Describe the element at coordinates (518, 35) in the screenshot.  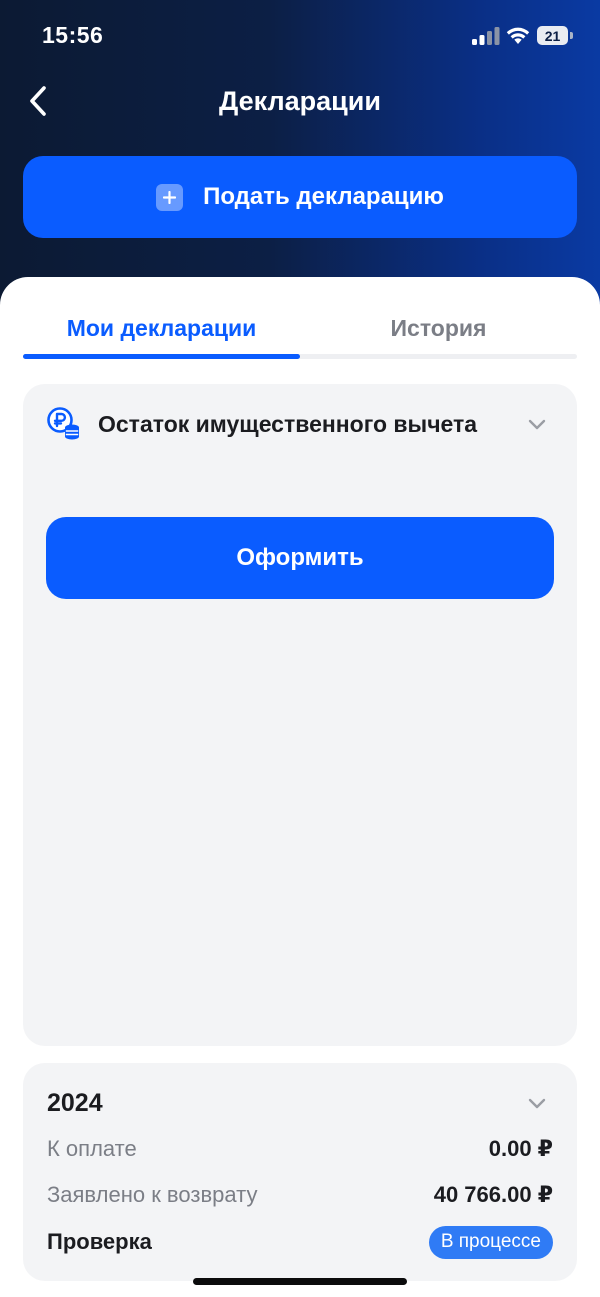
I see `wifi-icon` at that location.